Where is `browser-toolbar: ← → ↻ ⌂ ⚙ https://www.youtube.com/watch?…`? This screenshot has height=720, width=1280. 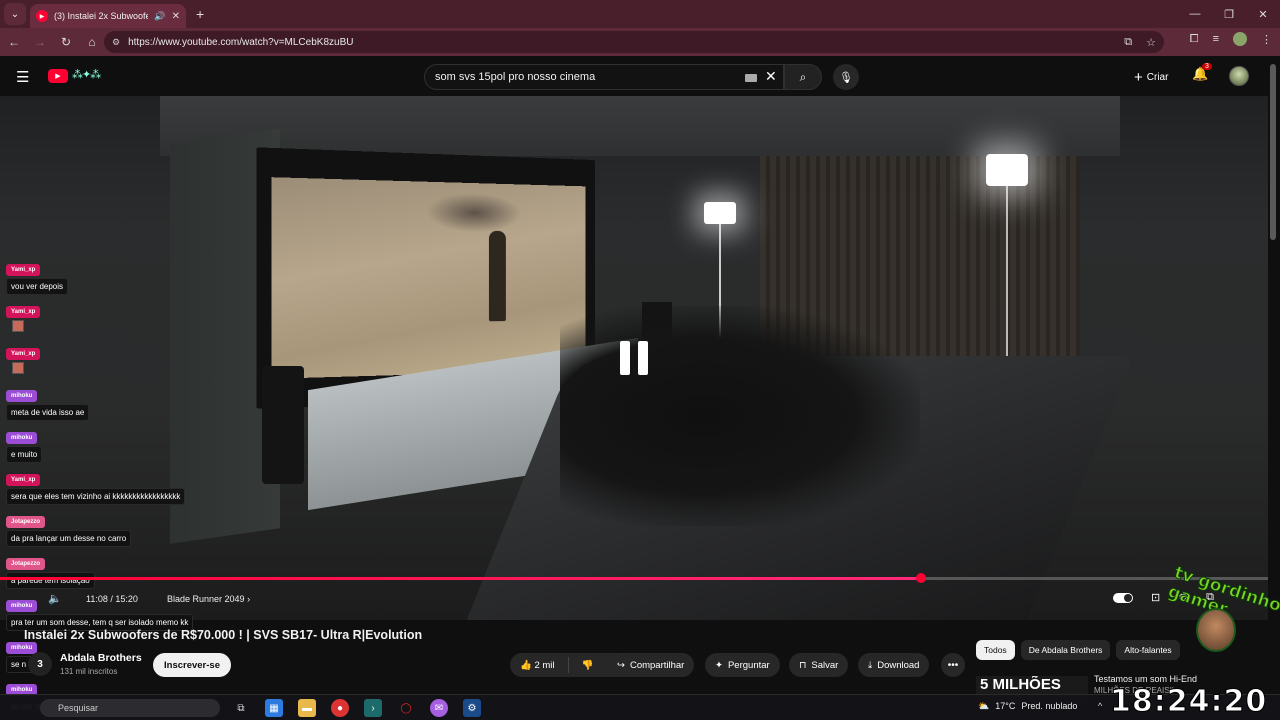
browser-toolbar: ← → ↻ ⌂ ⚙ https://www.youtube.com/watch?… is located at coordinates (640, 42).